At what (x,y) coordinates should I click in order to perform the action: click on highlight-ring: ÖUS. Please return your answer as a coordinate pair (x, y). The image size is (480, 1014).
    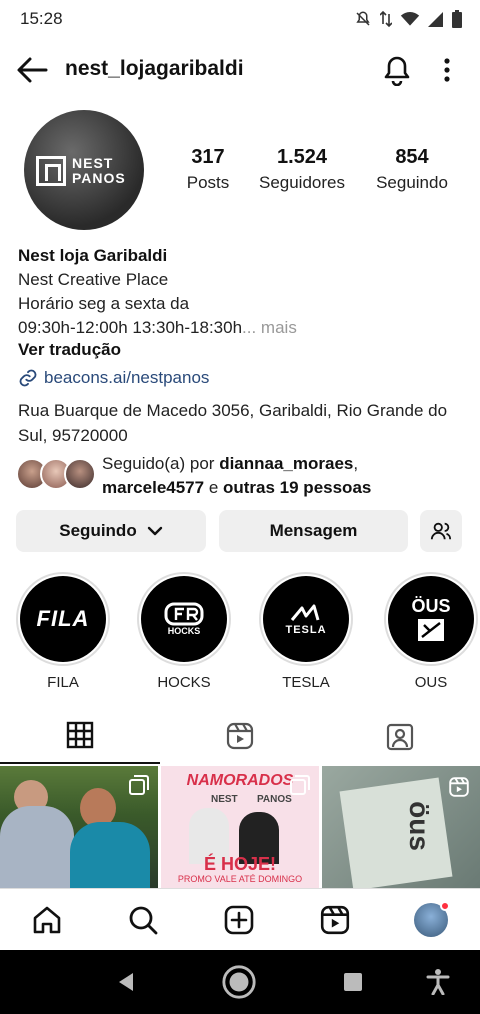
    Looking at the image, I should click on (431, 619).